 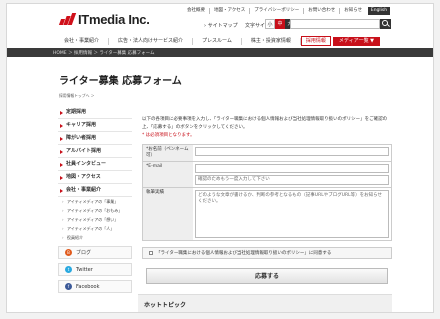 I want to click on facebook-button: f Facebook, so click(x=95, y=286).